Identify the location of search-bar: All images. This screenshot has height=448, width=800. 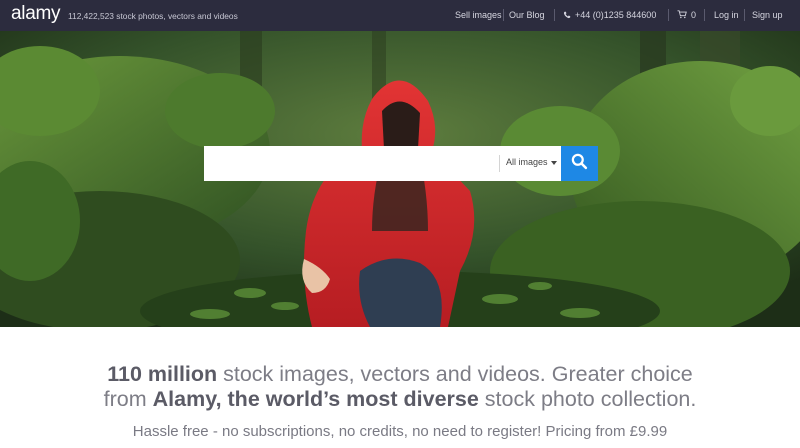
(382, 163).